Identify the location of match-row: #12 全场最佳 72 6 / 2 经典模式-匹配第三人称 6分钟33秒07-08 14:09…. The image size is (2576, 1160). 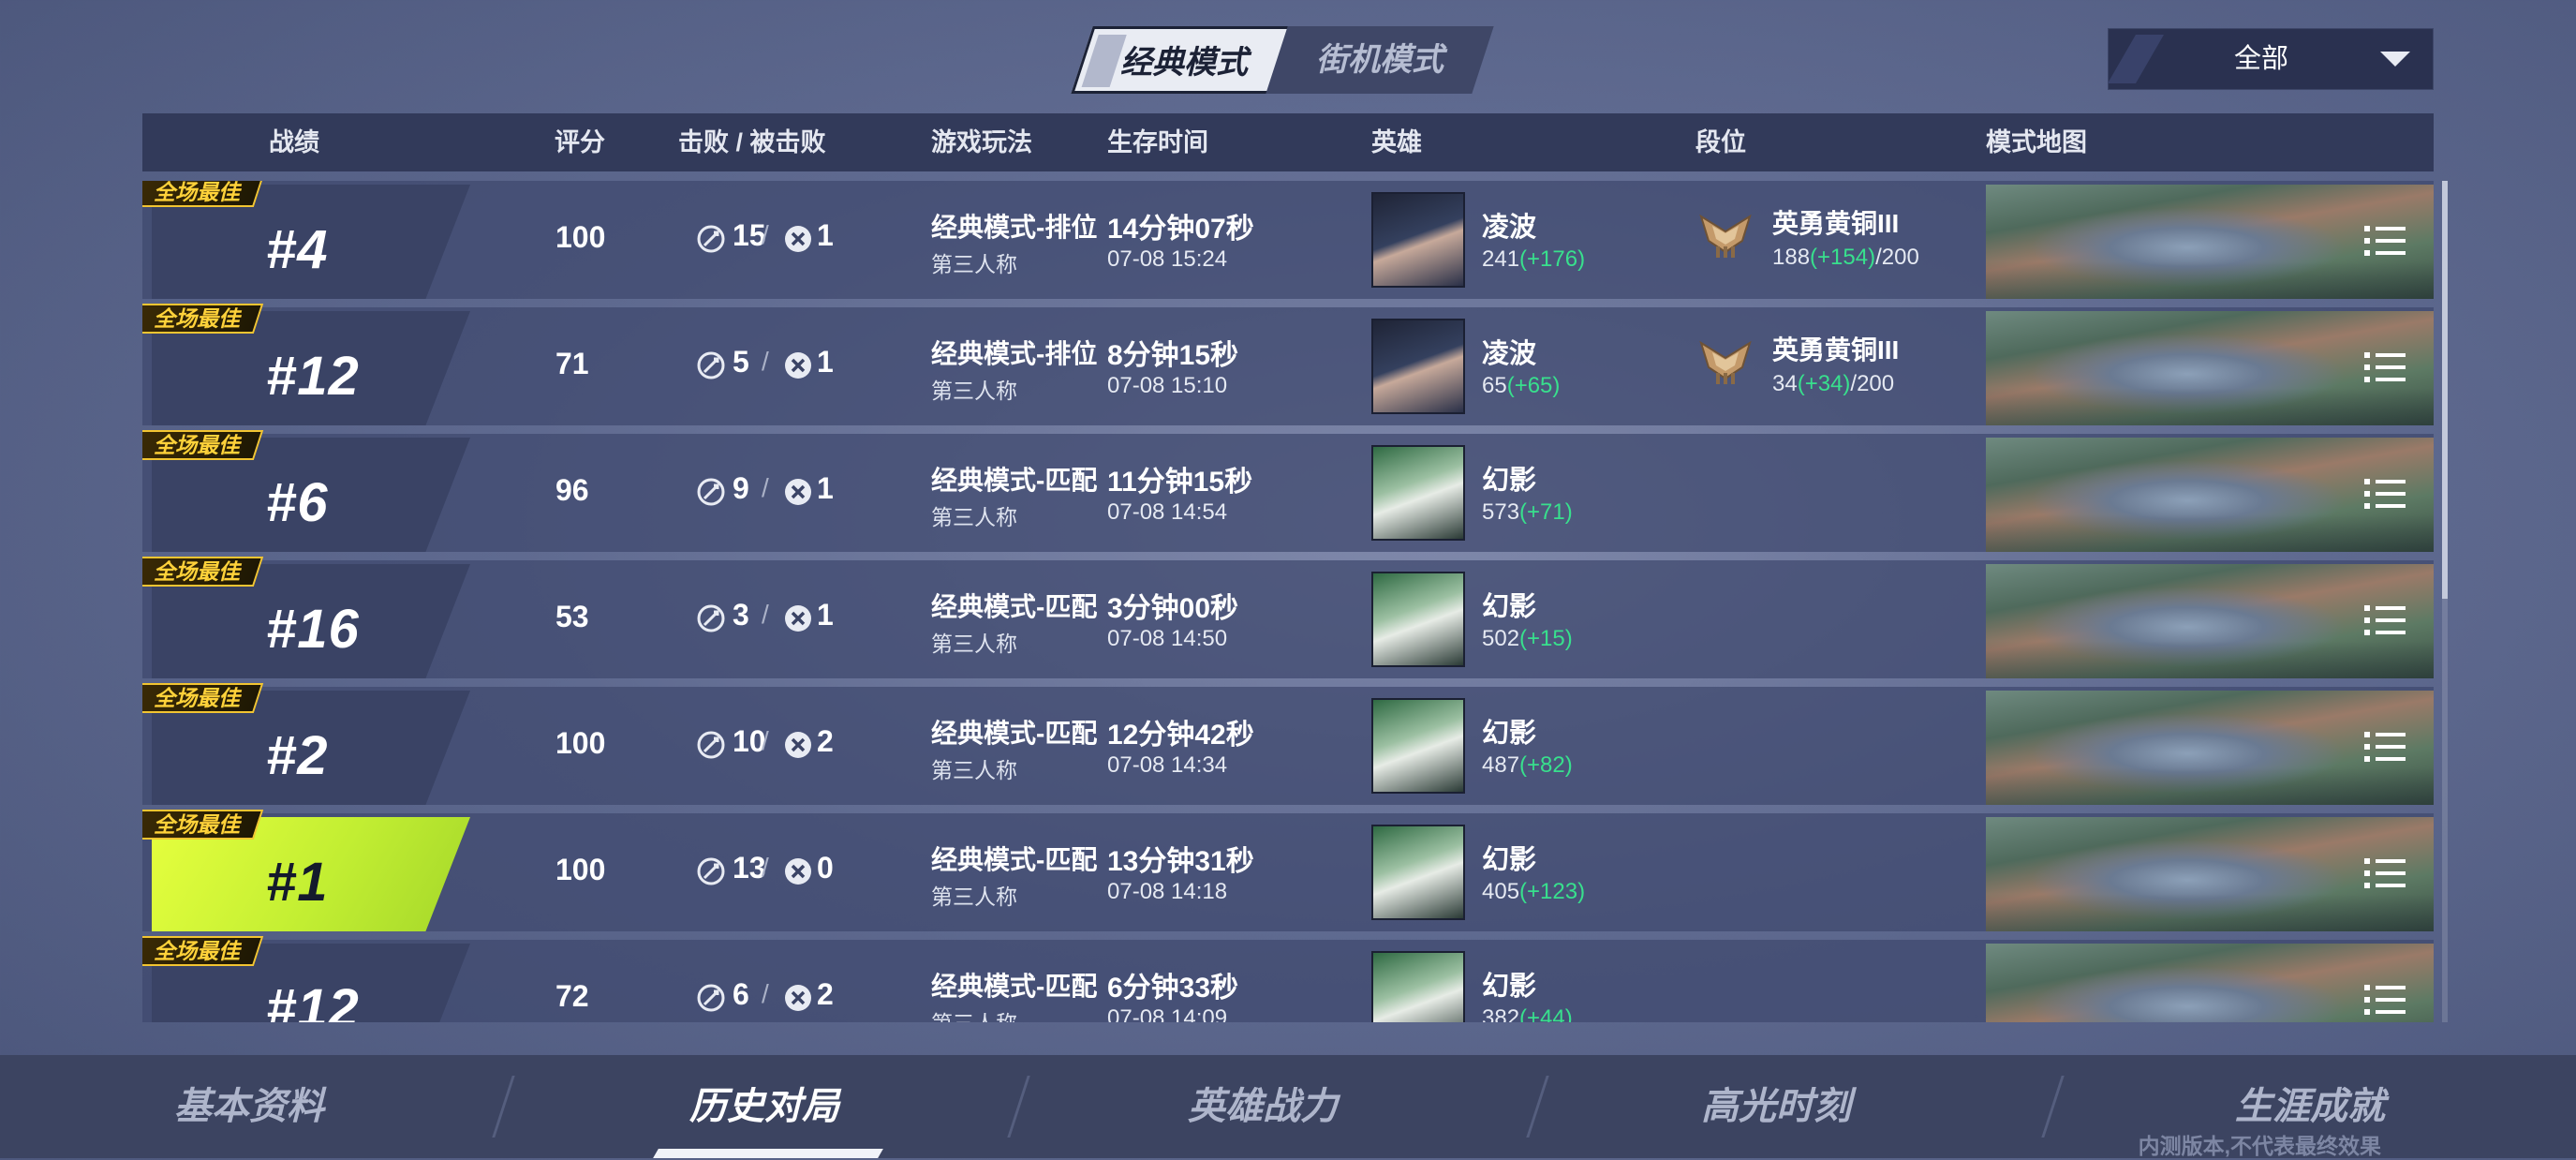
(1288, 979).